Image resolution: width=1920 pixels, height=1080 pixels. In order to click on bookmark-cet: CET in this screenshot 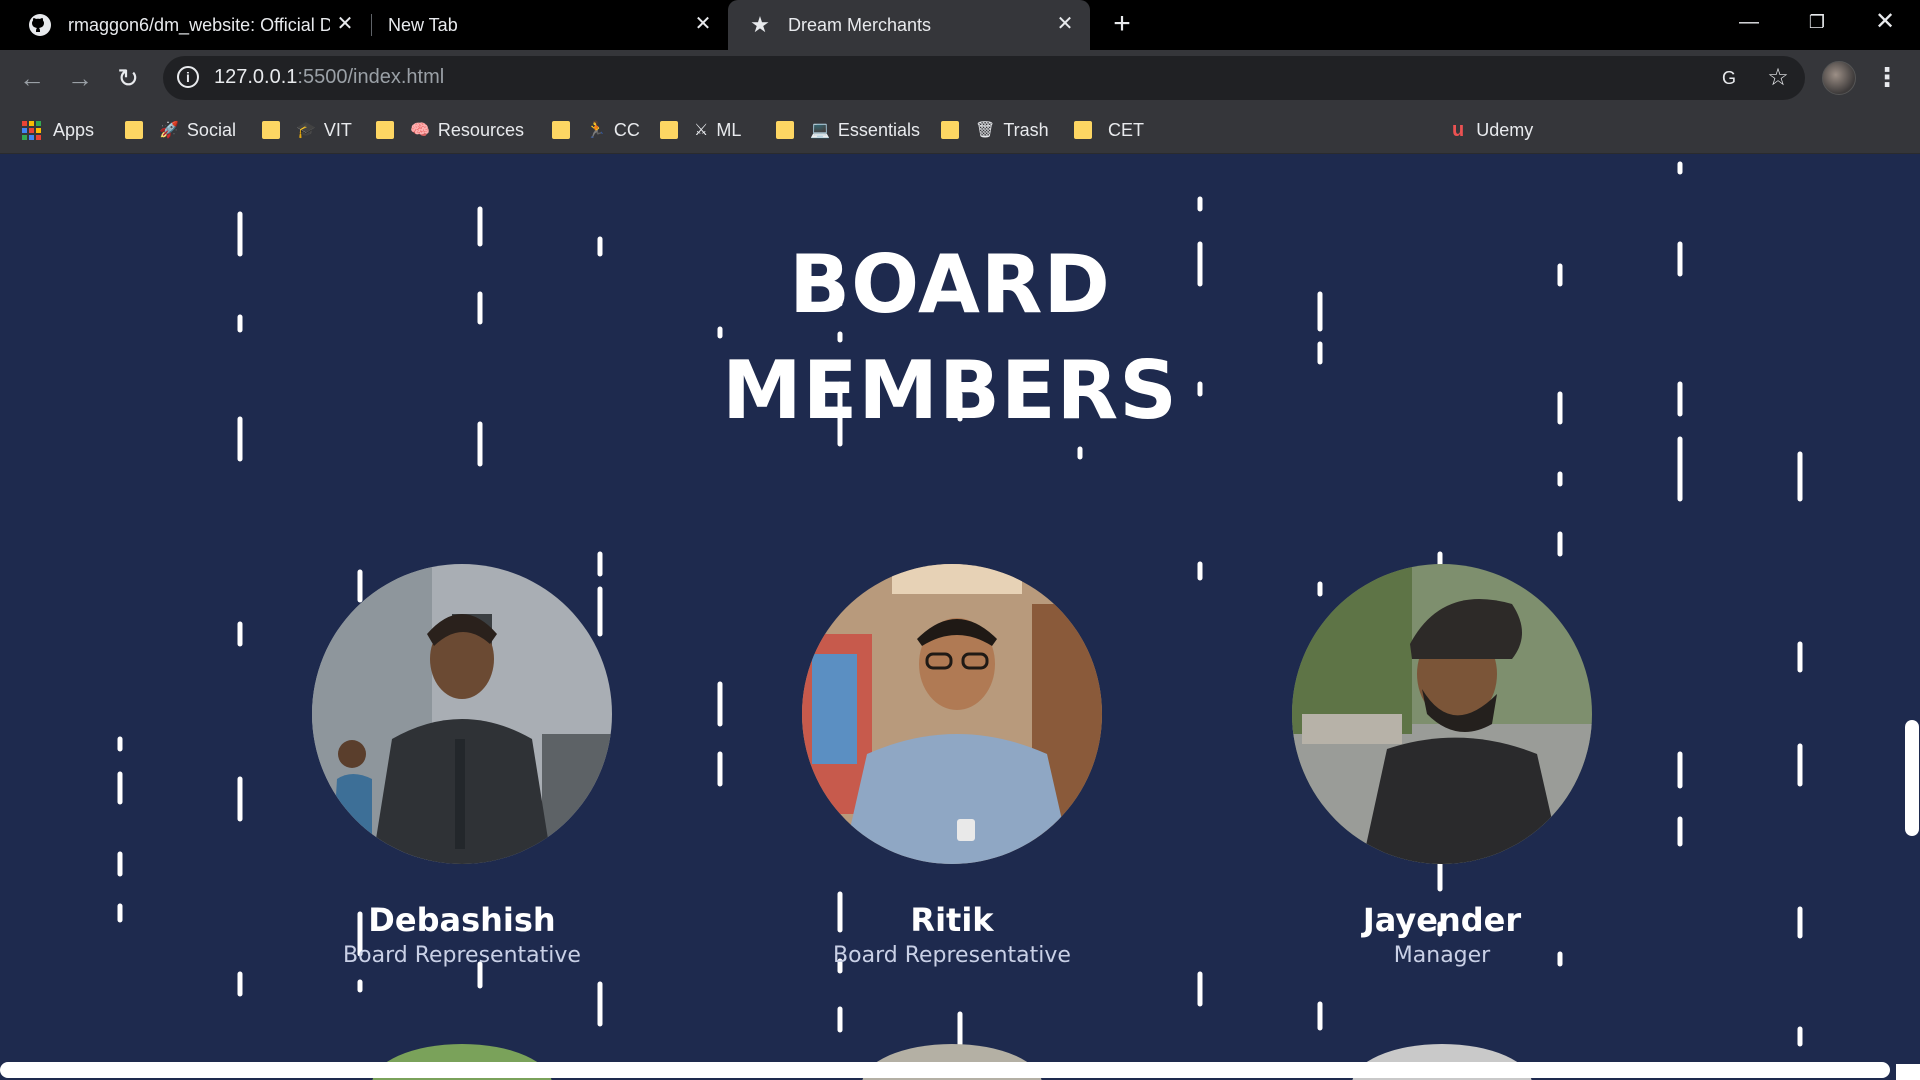, I will do `click(1109, 130)`.